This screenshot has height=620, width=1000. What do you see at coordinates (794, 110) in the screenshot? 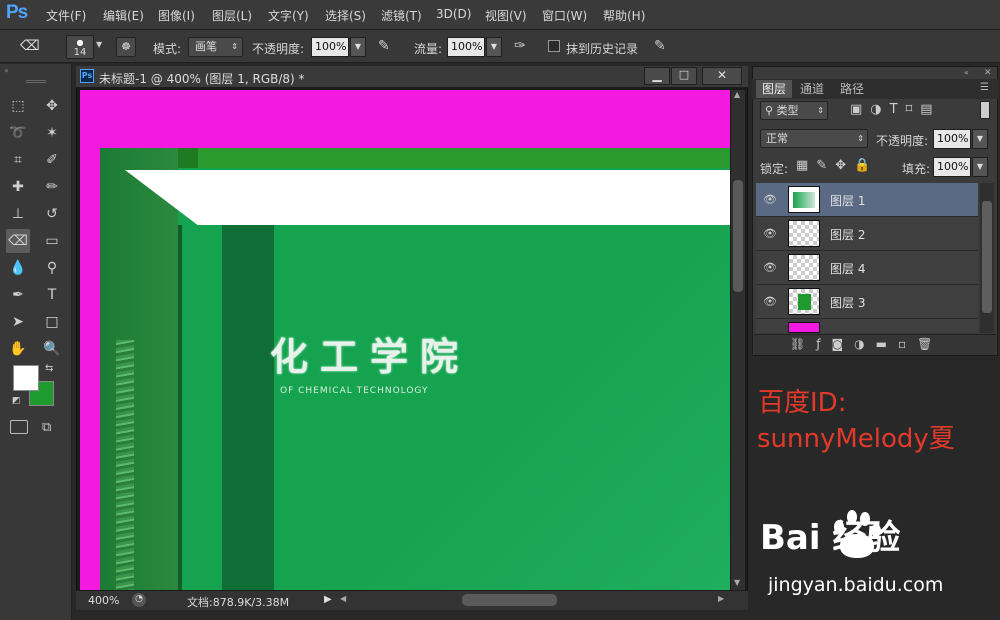
I see `layer-filter-select: ⚲ 类型 ⇕` at bounding box center [794, 110].